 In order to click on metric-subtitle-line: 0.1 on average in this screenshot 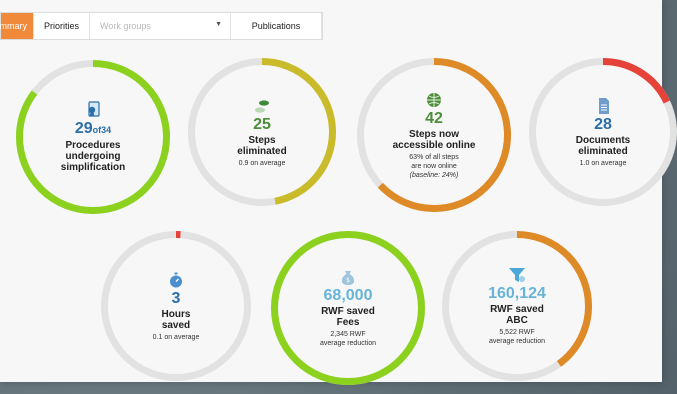, I will do `click(176, 337)`.